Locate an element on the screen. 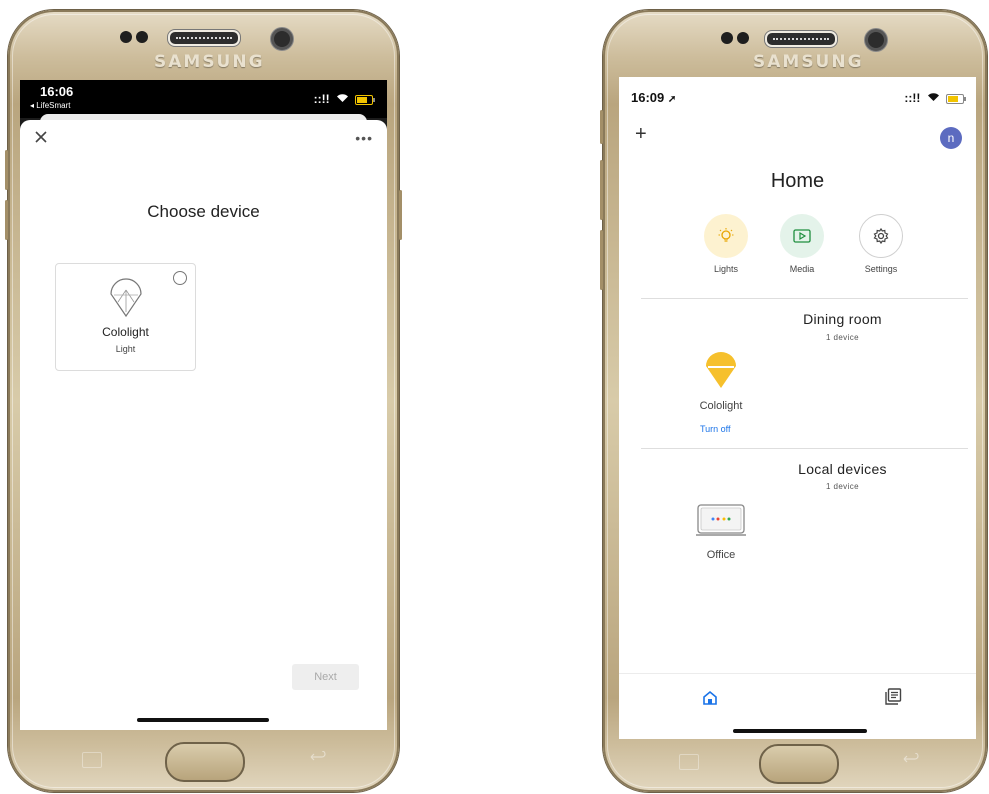  lightbulb-icon is located at coordinates (726, 236).